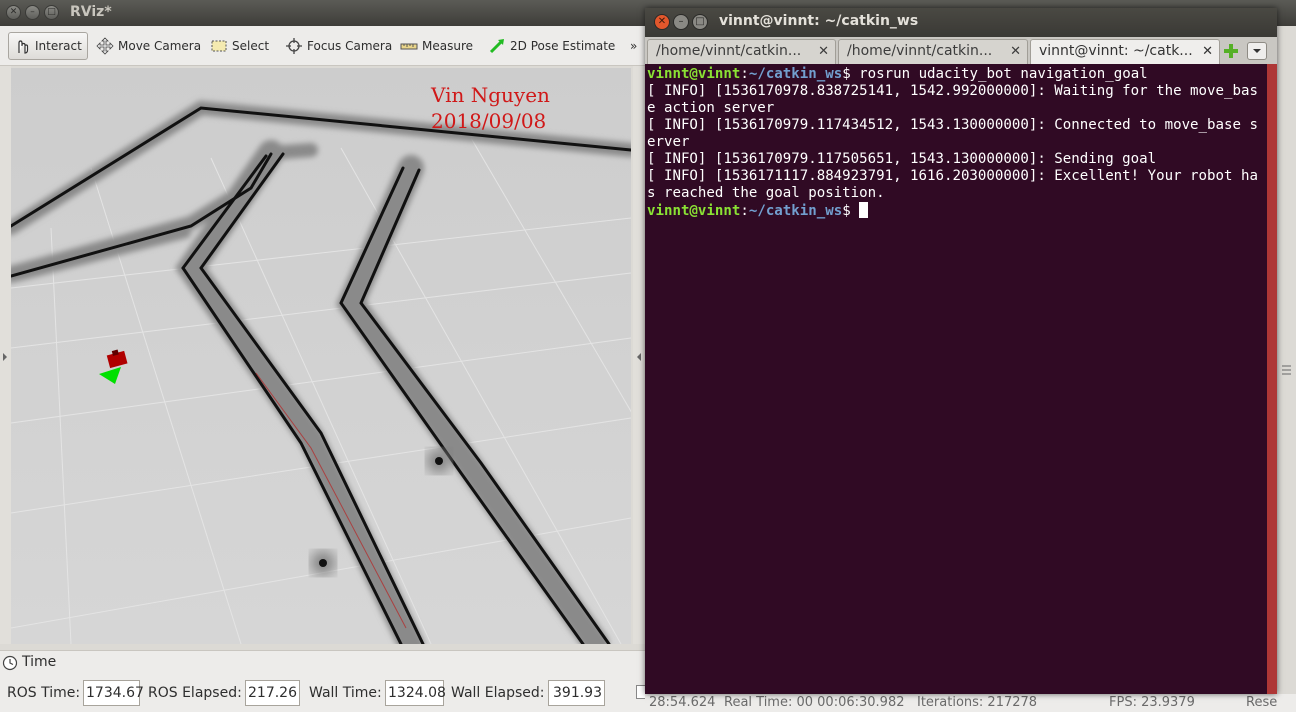 This screenshot has height=712, width=1296. I want to click on right-panel-splitter, so click(639, 355).